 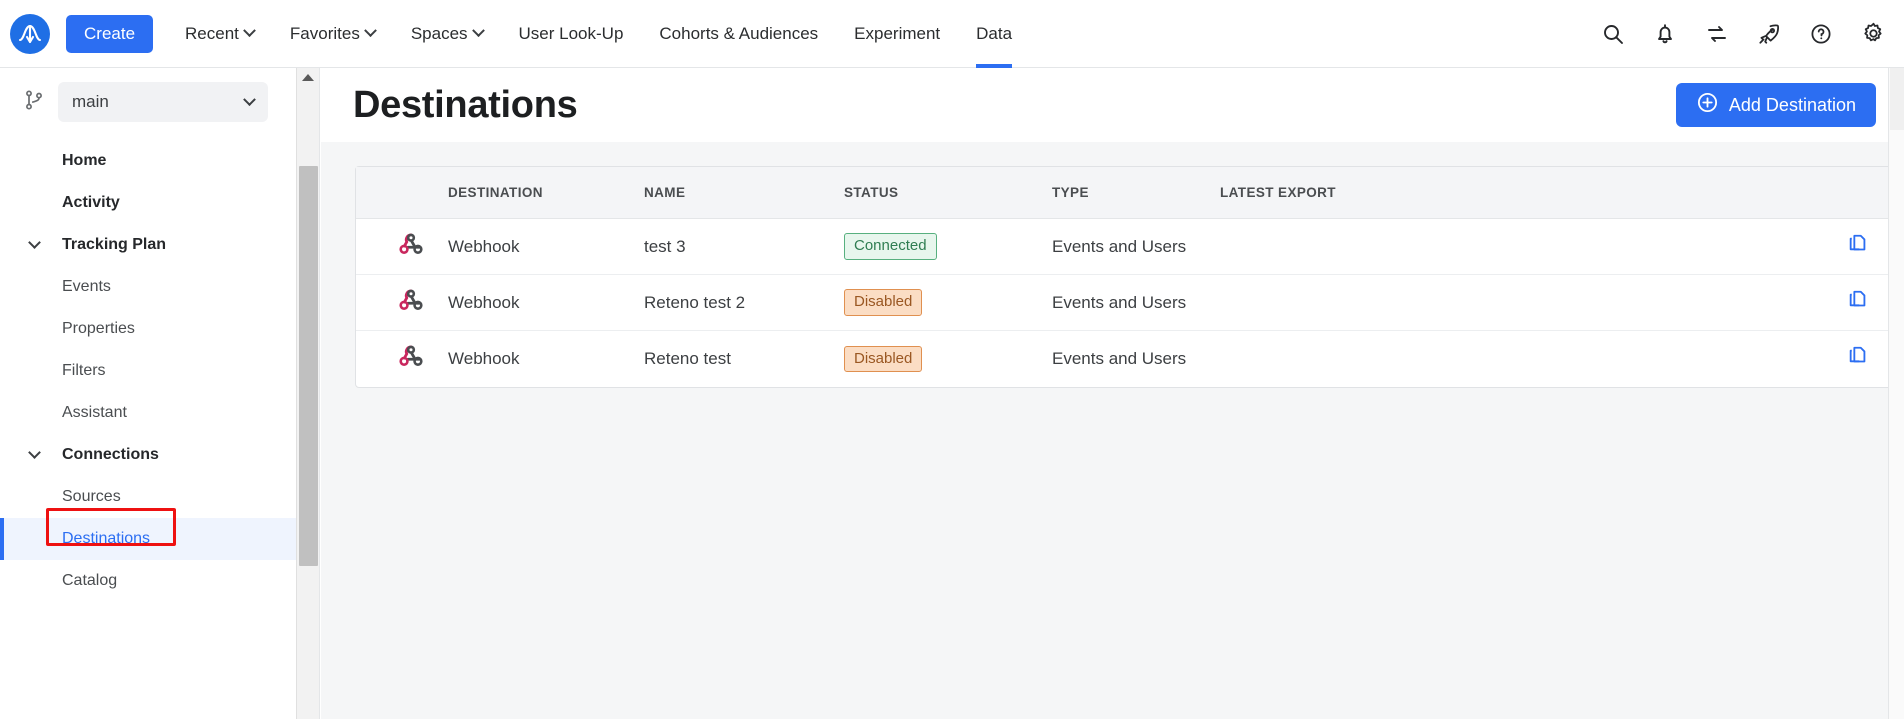 What do you see at coordinates (91, 202) in the screenshot?
I see `sidebar-item-label: Activity` at bounding box center [91, 202].